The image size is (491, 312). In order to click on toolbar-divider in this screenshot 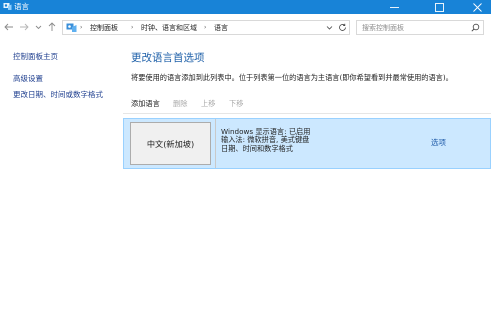, I will do `click(307, 113)`.